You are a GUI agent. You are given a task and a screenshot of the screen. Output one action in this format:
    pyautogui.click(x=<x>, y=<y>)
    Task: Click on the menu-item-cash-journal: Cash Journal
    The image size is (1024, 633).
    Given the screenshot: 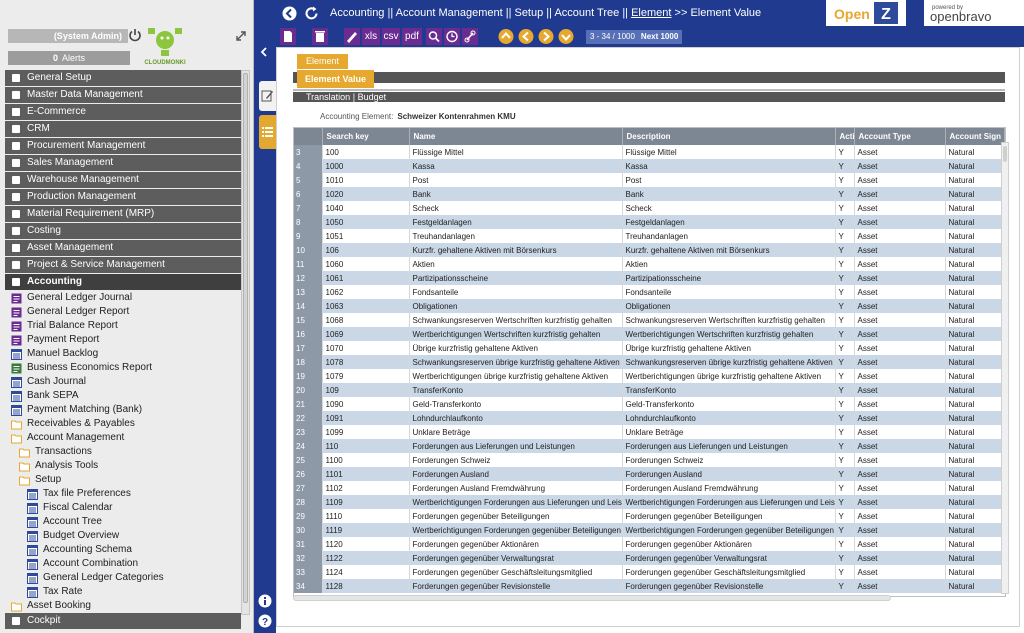 What is the action you would take?
    pyautogui.click(x=123, y=382)
    